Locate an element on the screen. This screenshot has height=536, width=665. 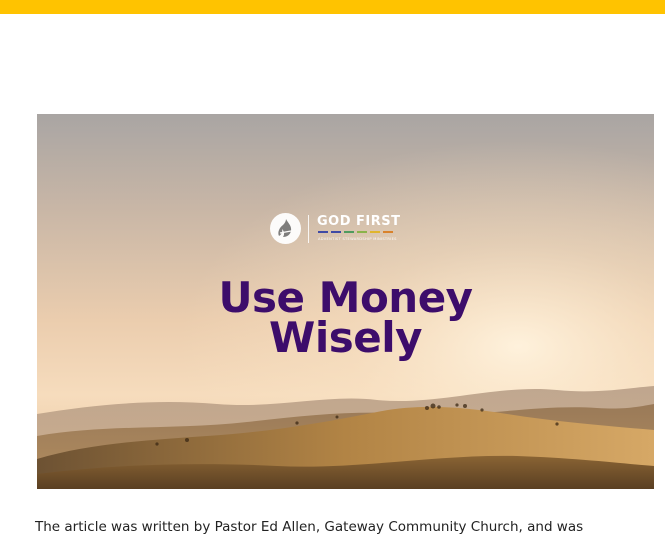
headline-line-2: Wisely is located at coordinates (345, 337).